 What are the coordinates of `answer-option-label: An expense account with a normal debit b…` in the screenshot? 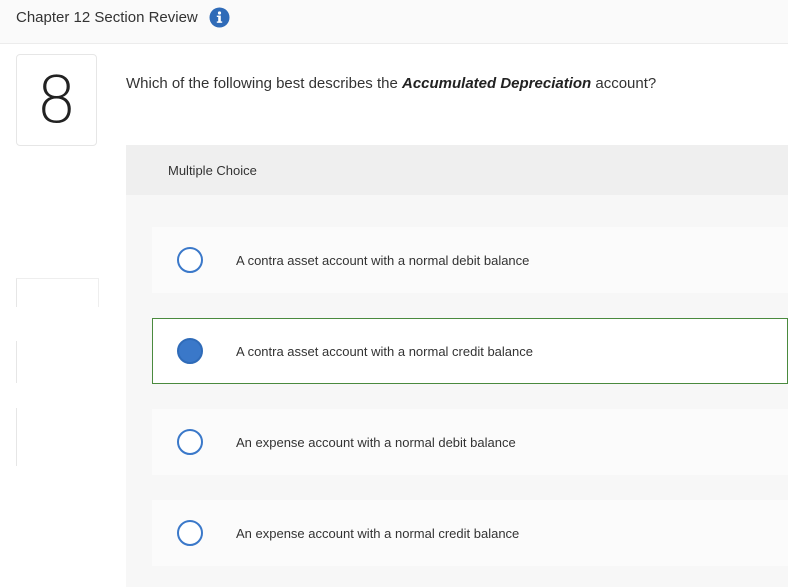 It's located at (376, 442).